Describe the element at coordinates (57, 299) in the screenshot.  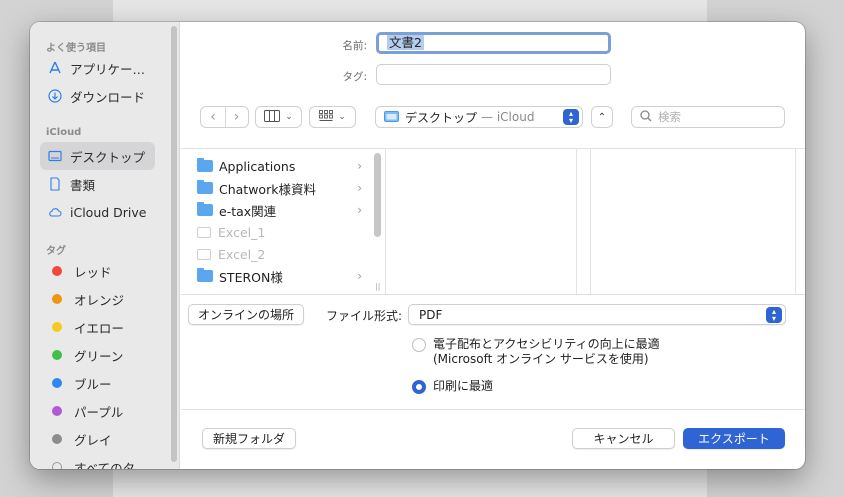
I see `orange-tag-dot-icon` at that location.